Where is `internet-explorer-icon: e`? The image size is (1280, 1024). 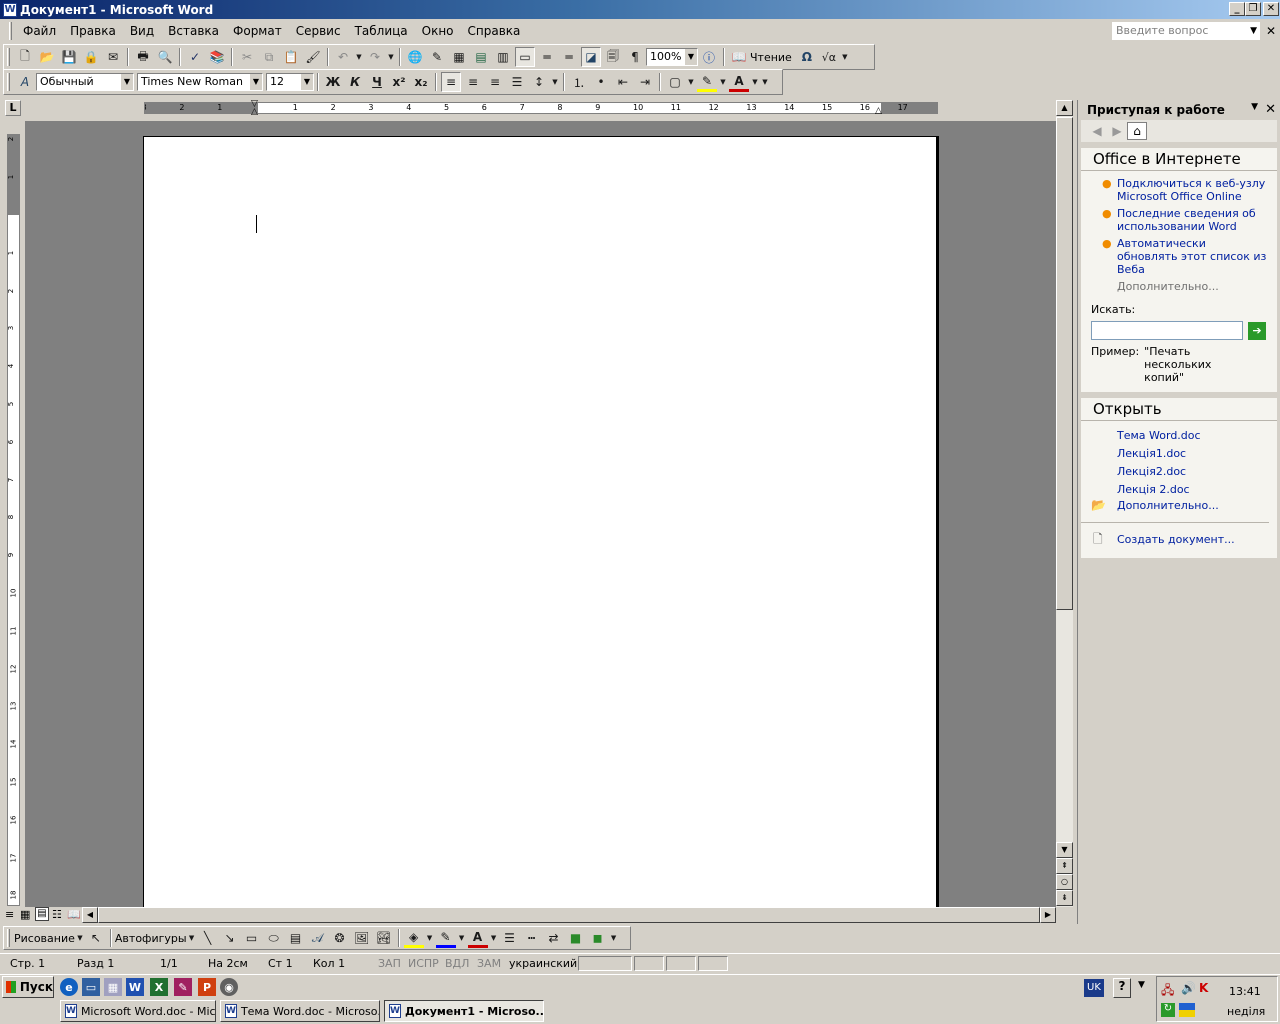
internet-explorer-icon: e is located at coordinates (69, 987).